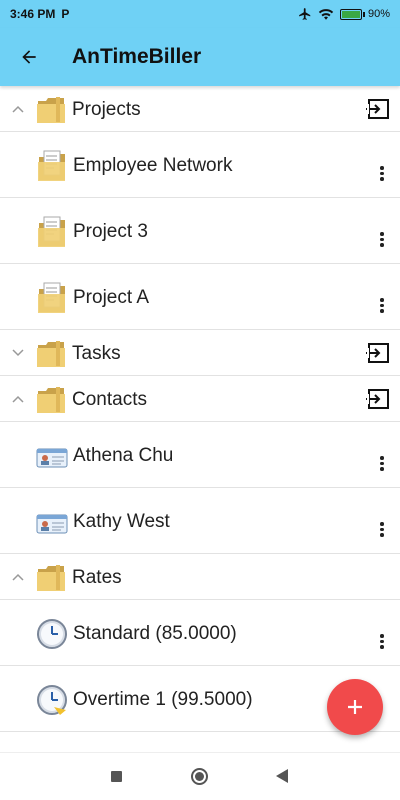  What do you see at coordinates (200, 297) in the screenshot?
I see `list-item: Project A` at bounding box center [200, 297].